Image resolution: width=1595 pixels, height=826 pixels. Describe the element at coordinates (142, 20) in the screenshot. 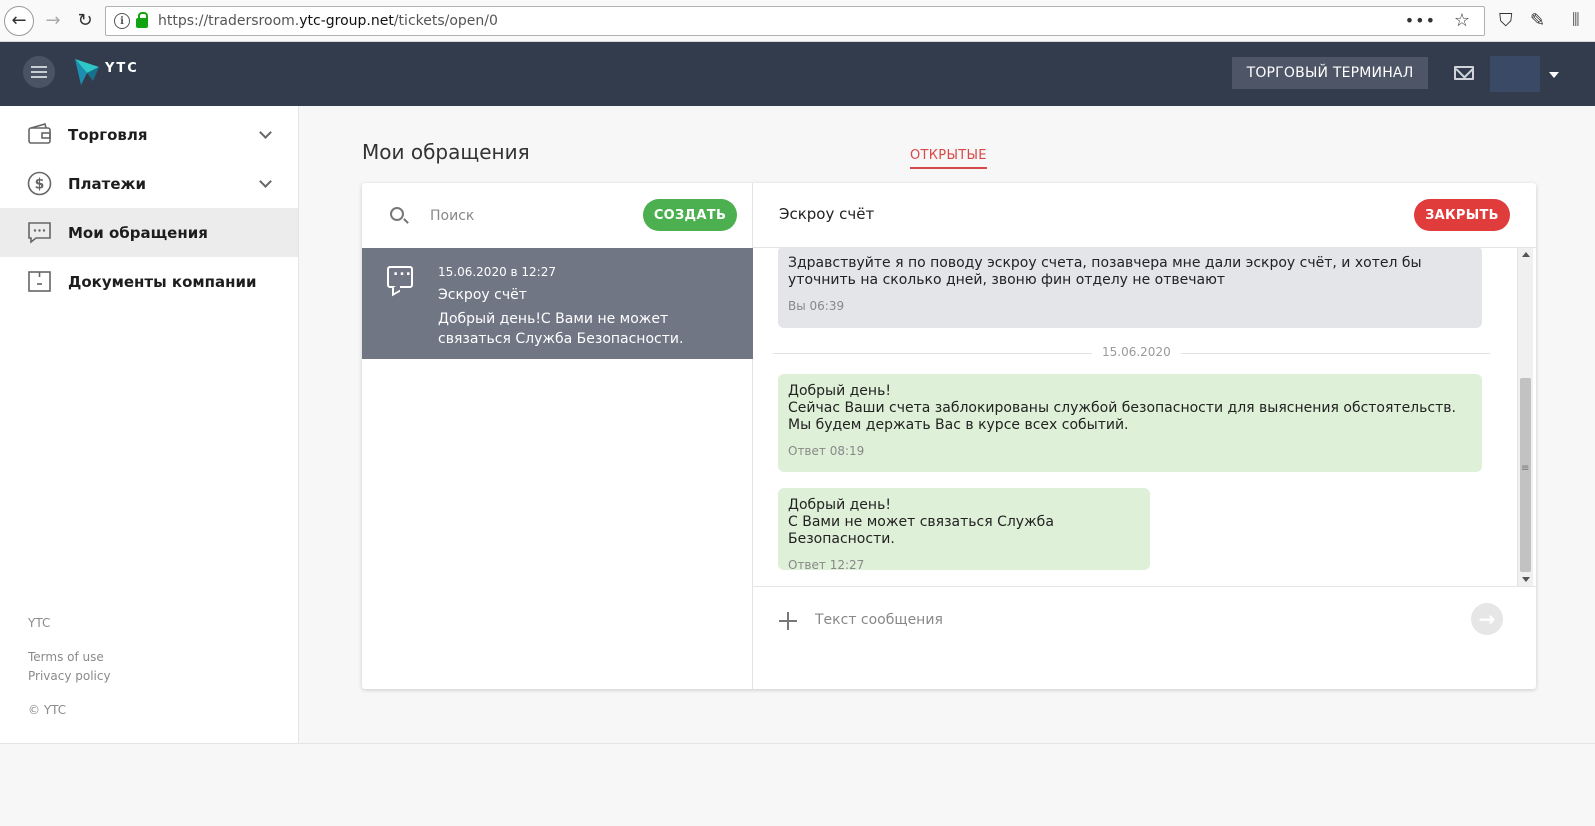

I see `lock-icon` at that location.